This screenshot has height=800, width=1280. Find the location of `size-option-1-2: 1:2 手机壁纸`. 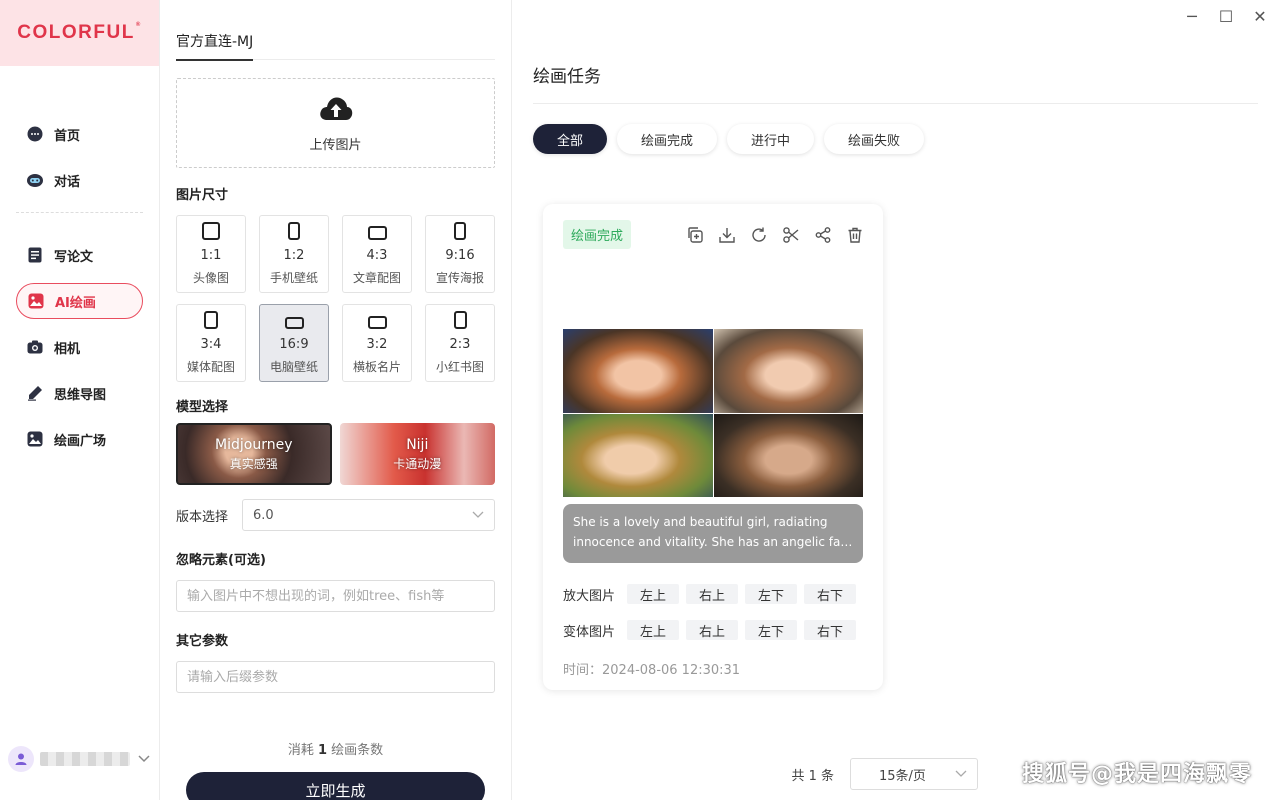

size-option-1-2: 1:2 手机壁纸 is located at coordinates (294, 254).